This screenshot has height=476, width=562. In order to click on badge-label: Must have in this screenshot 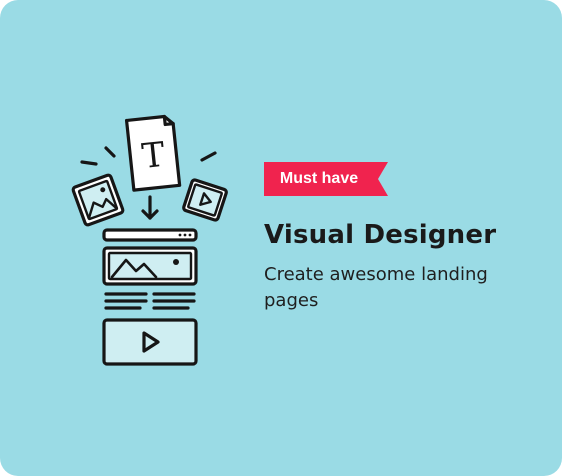, I will do `click(319, 178)`.